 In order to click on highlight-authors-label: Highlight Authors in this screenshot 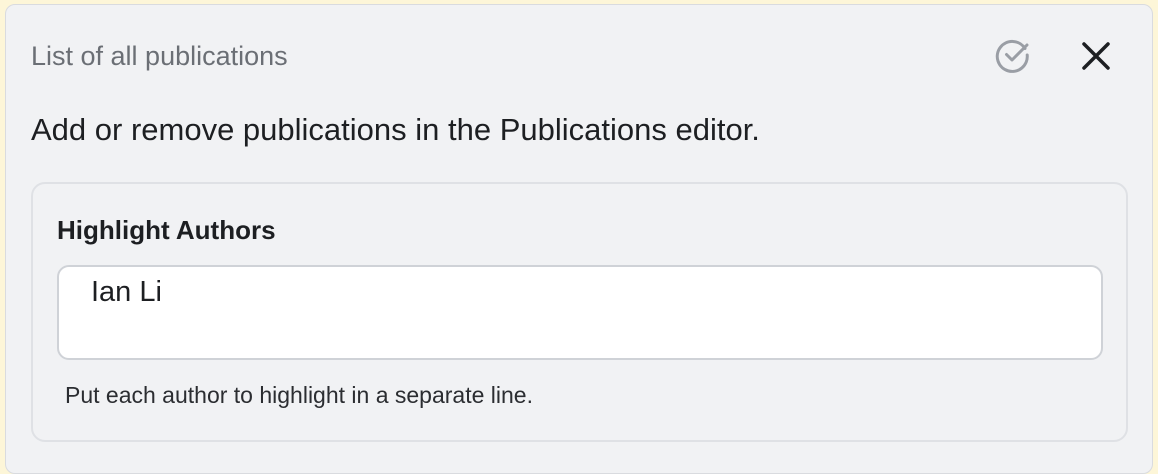, I will do `click(166, 230)`.